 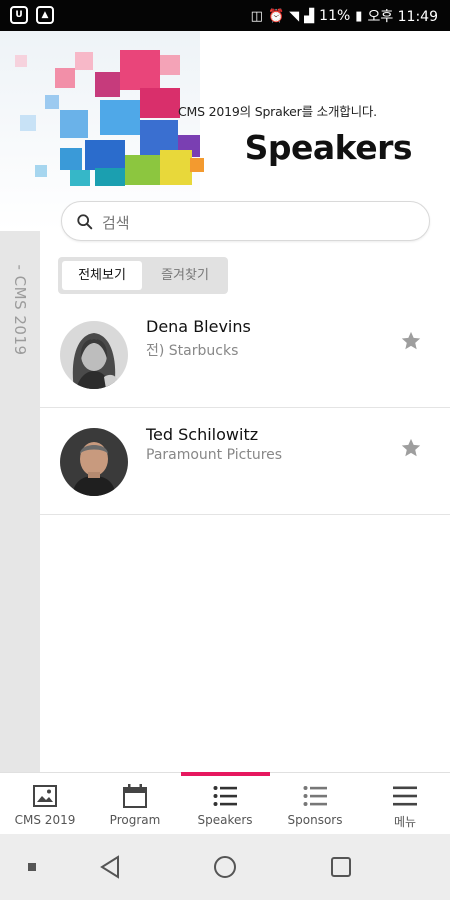 I want to click on alarm-icon: ⏰, so click(x=276, y=16).